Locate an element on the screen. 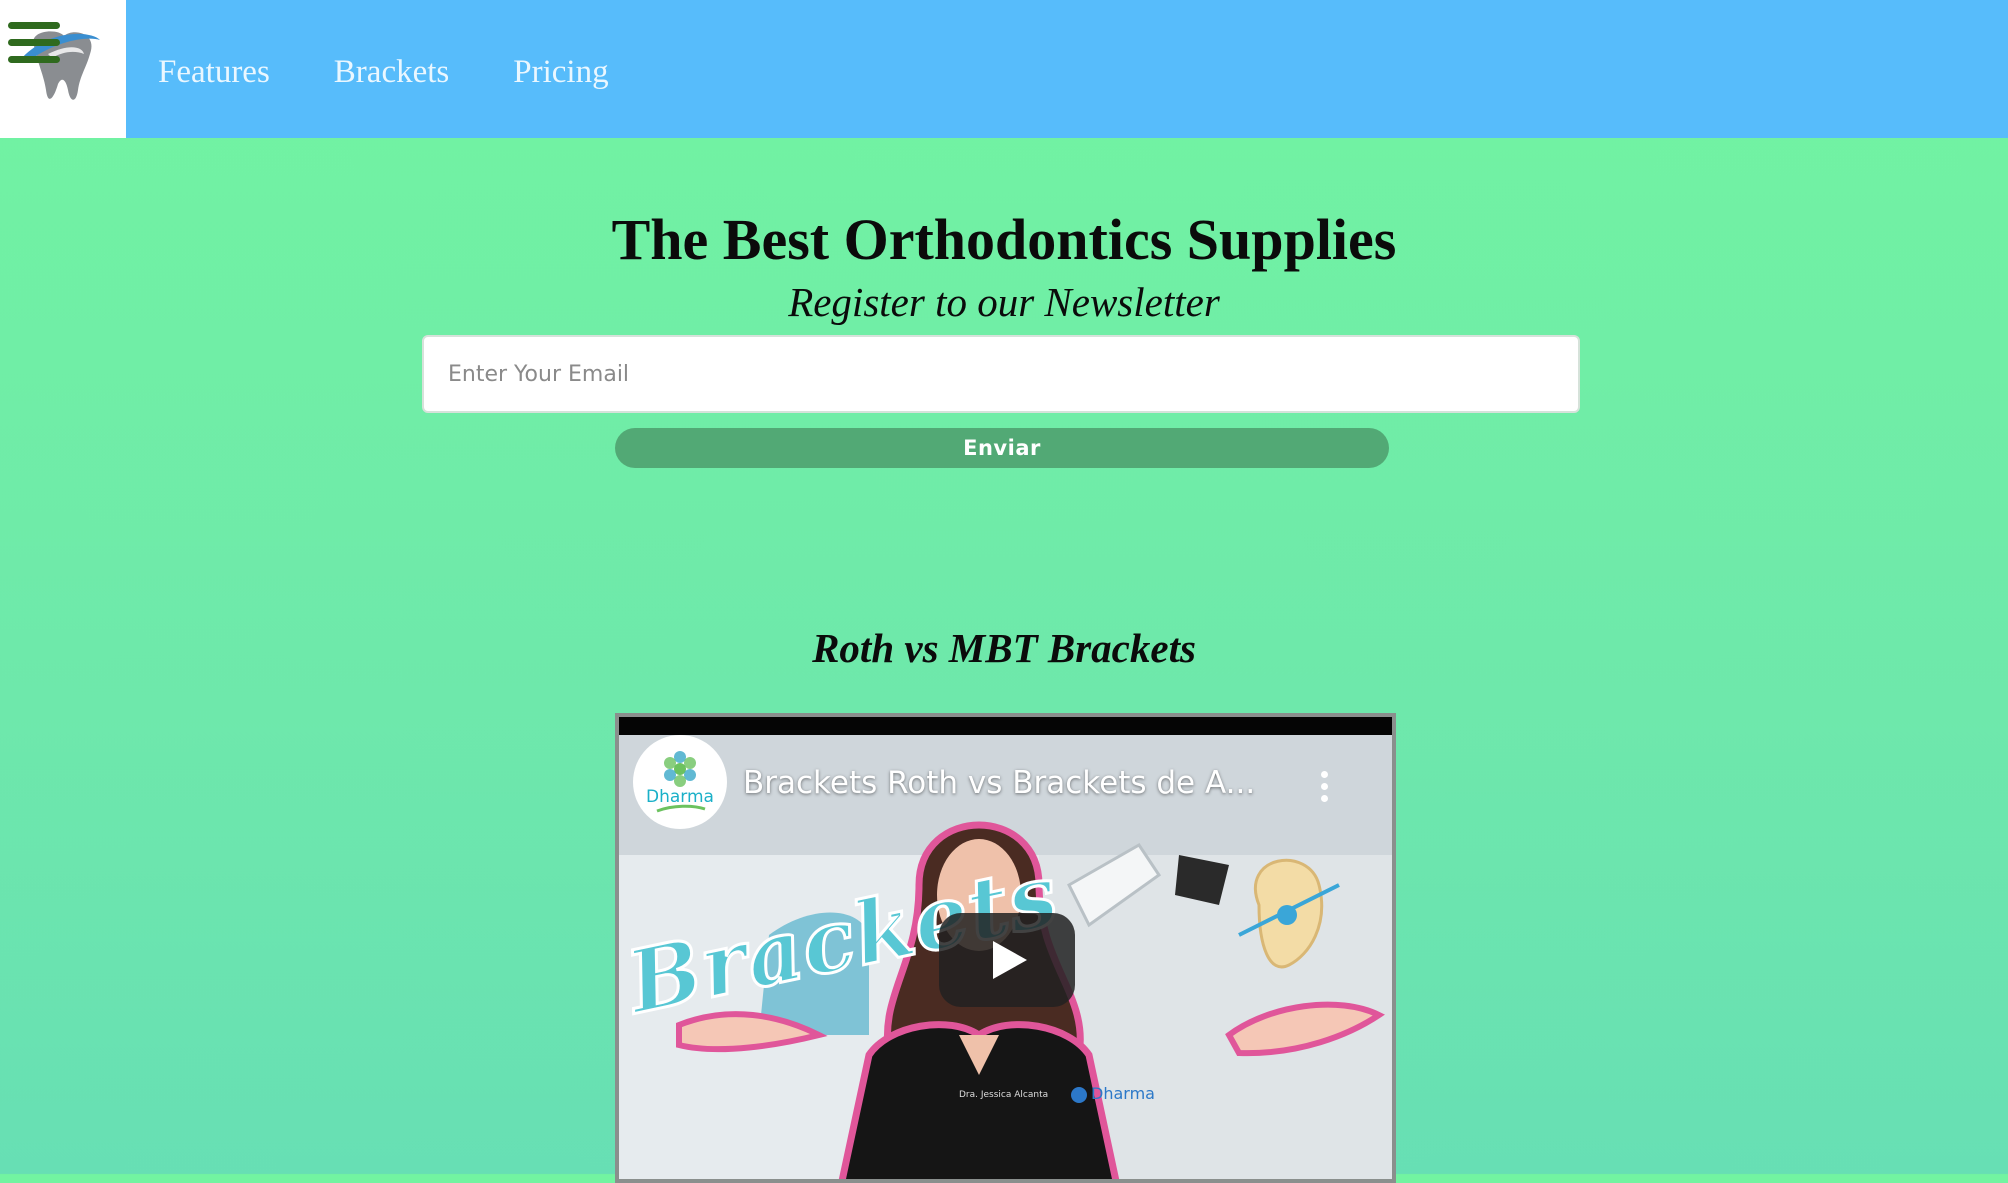 The image size is (2008, 1183). more-vertical-icon is located at coordinates (1324, 787).